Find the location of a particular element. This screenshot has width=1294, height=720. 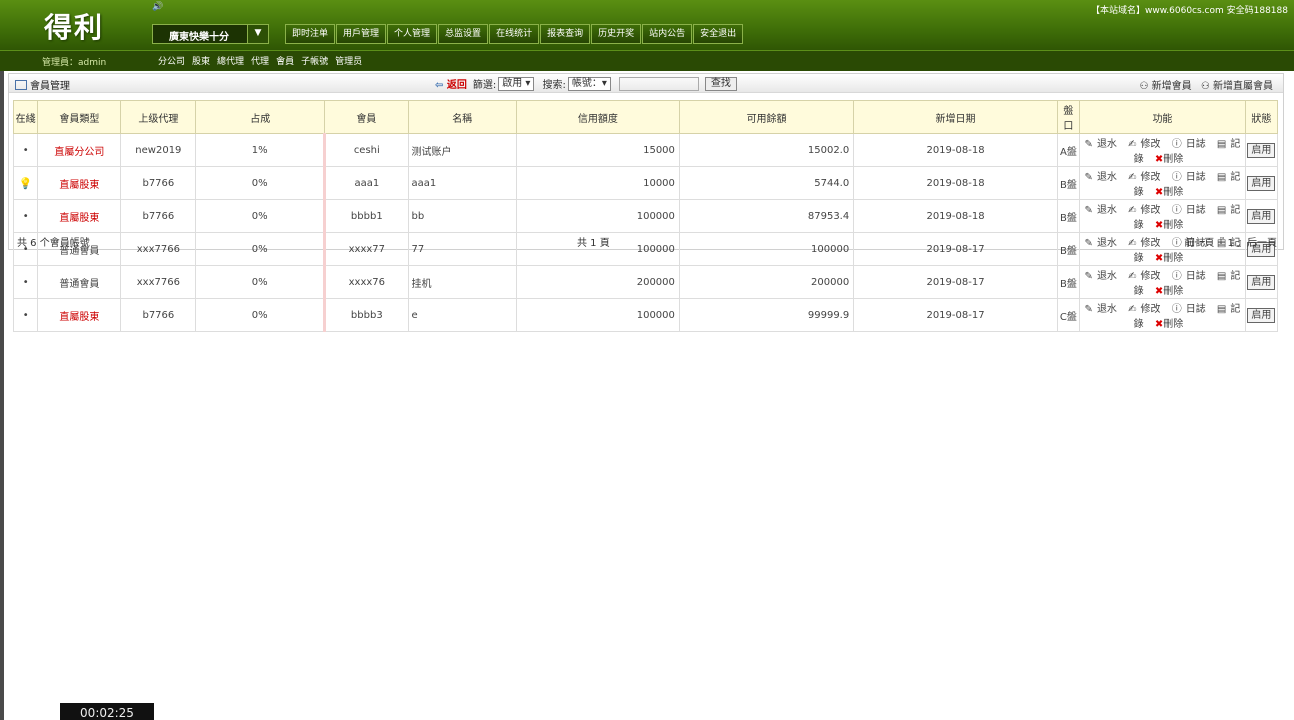

member-type: 普通會員 is located at coordinates (79, 282).